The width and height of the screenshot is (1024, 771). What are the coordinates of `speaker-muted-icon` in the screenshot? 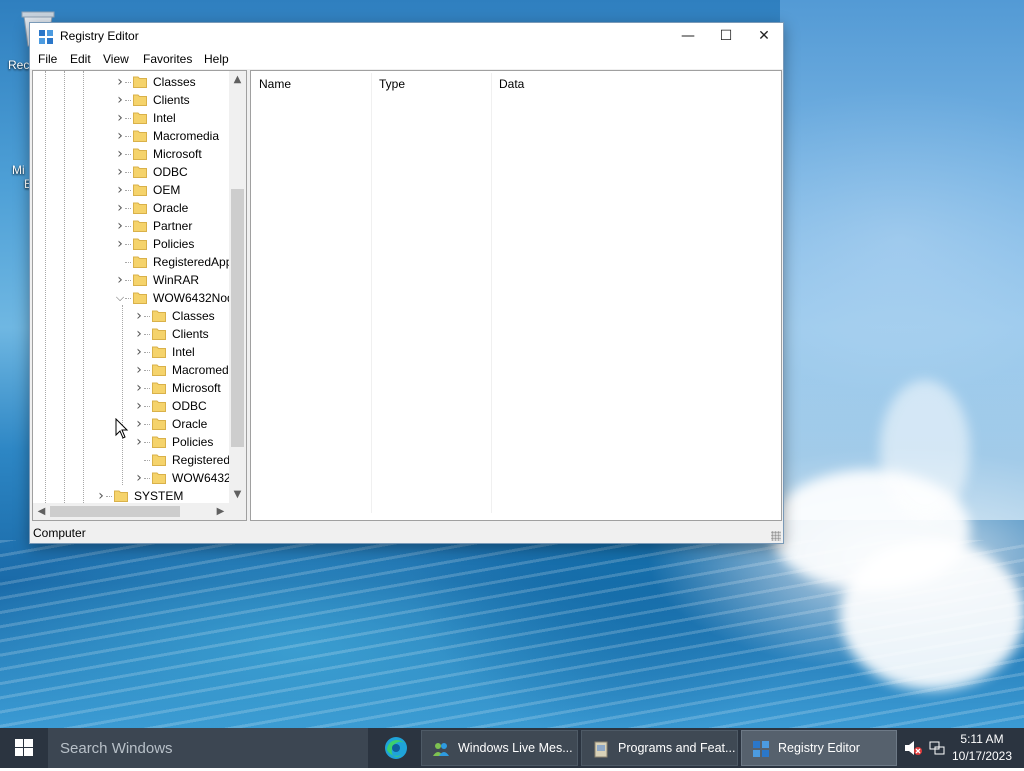 It's located at (913, 748).